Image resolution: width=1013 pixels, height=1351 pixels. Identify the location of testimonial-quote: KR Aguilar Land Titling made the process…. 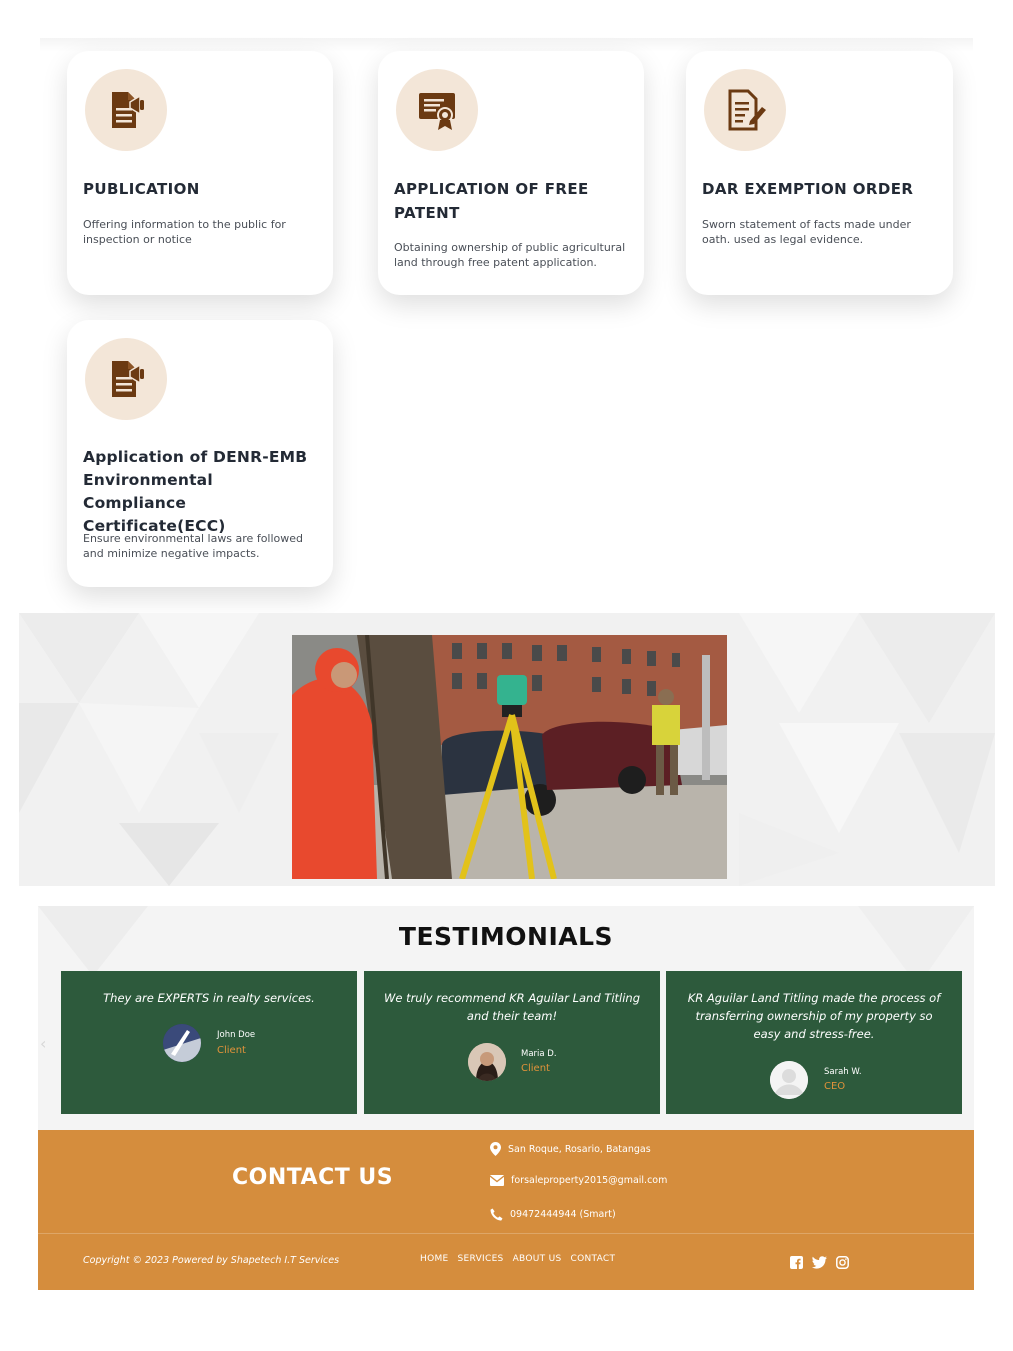
(814, 1016).